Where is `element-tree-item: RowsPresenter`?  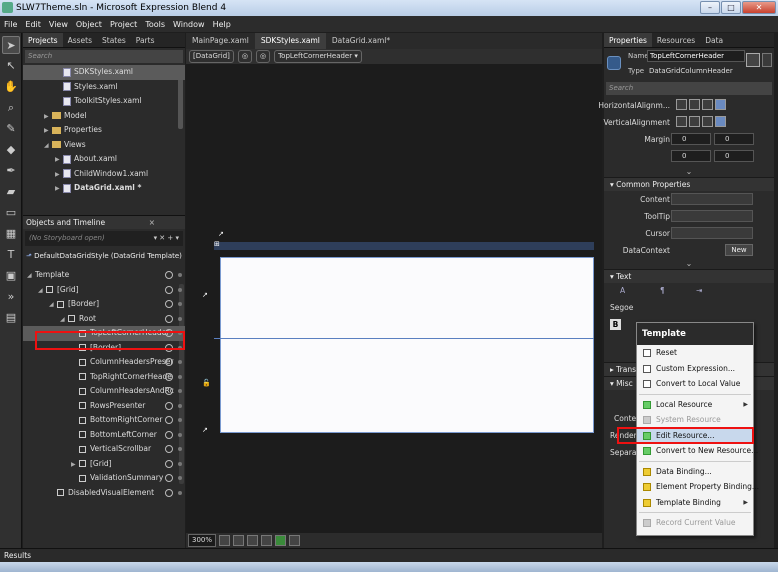
element-tree-item: RowsPresenter is located at coordinates (104, 406).